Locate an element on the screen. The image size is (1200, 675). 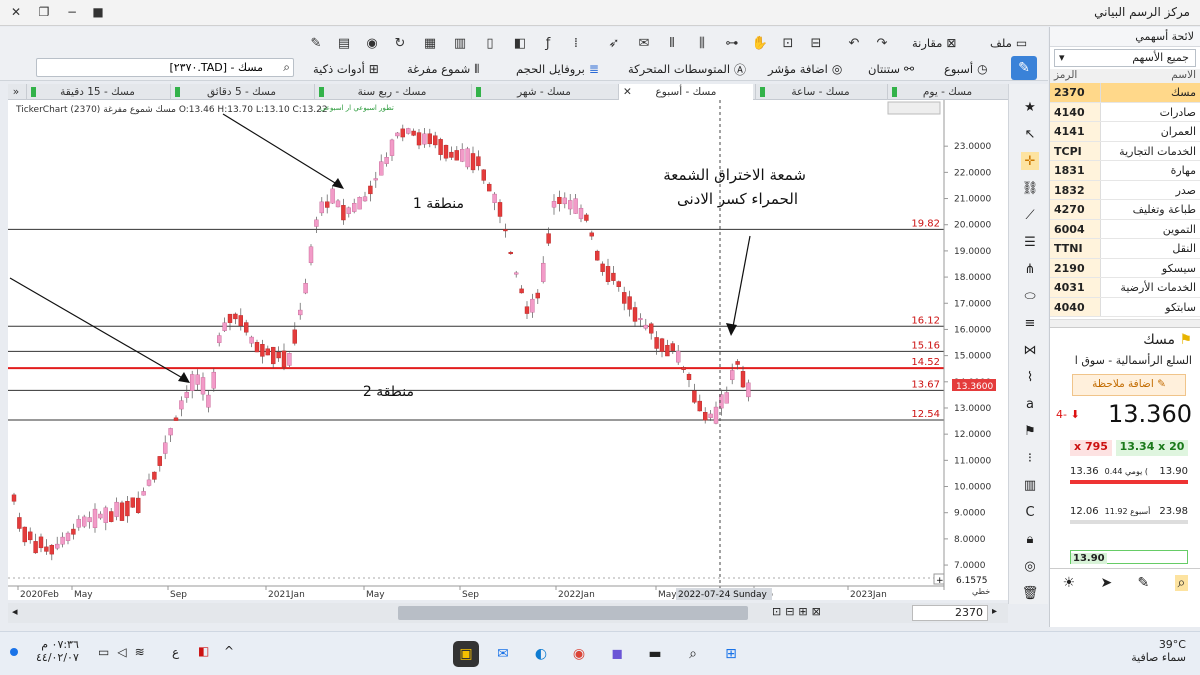
tab-week: ✕ مسك - أسبوع is located at coordinates (685, 92).